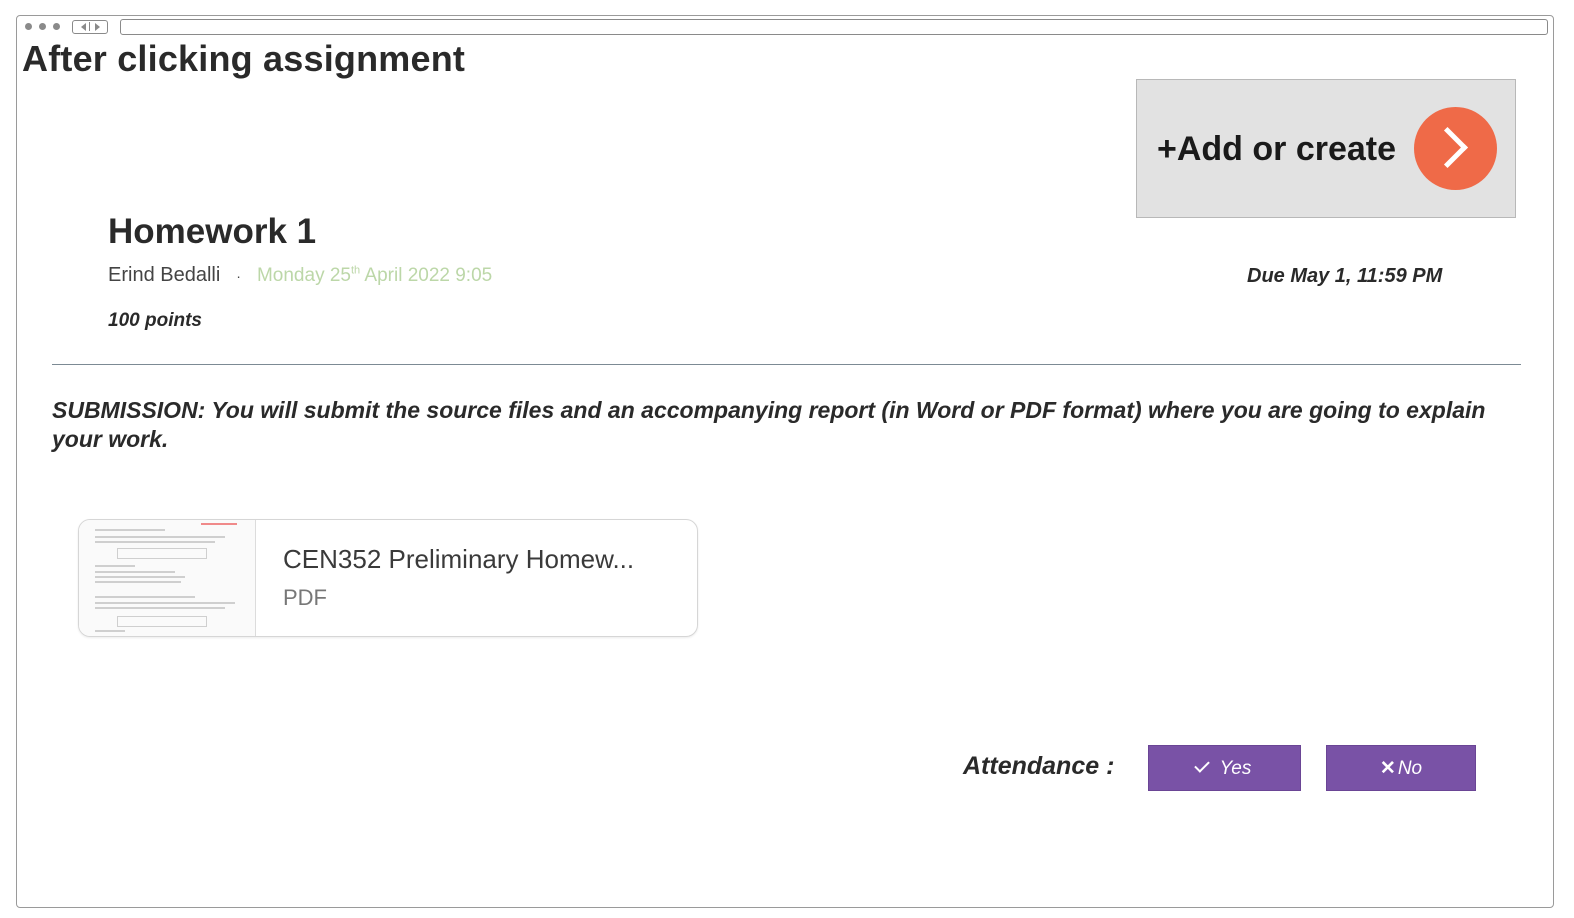 The width and height of the screenshot is (1574, 918). What do you see at coordinates (1201, 765) in the screenshot?
I see `check-icon` at bounding box center [1201, 765].